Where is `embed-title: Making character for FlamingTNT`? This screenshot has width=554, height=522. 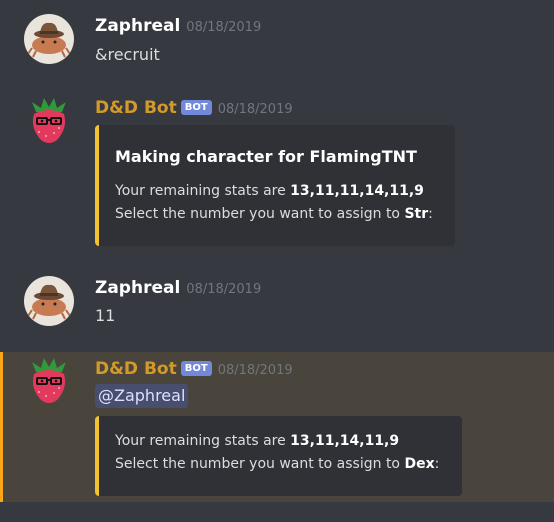
embed-title: Making character for FlamingTNT is located at coordinates (266, 156).